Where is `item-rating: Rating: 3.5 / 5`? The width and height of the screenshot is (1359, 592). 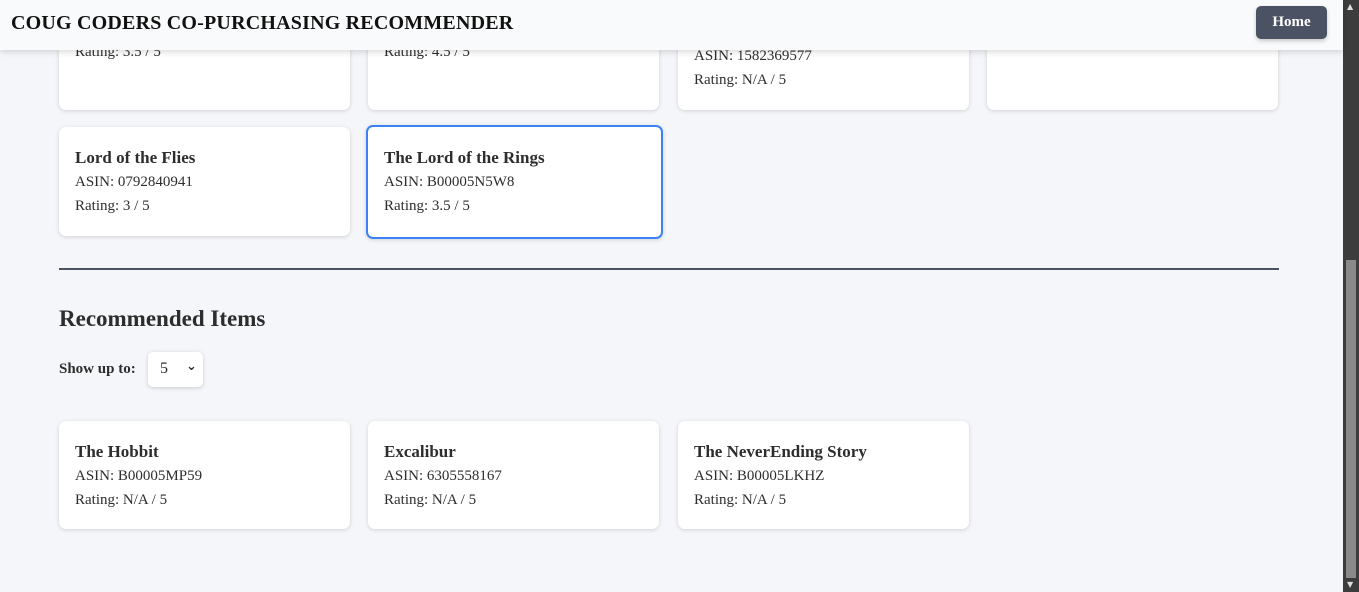 item-rating: Rating: 3.5 / 5 is located at coordinates (427, 206).